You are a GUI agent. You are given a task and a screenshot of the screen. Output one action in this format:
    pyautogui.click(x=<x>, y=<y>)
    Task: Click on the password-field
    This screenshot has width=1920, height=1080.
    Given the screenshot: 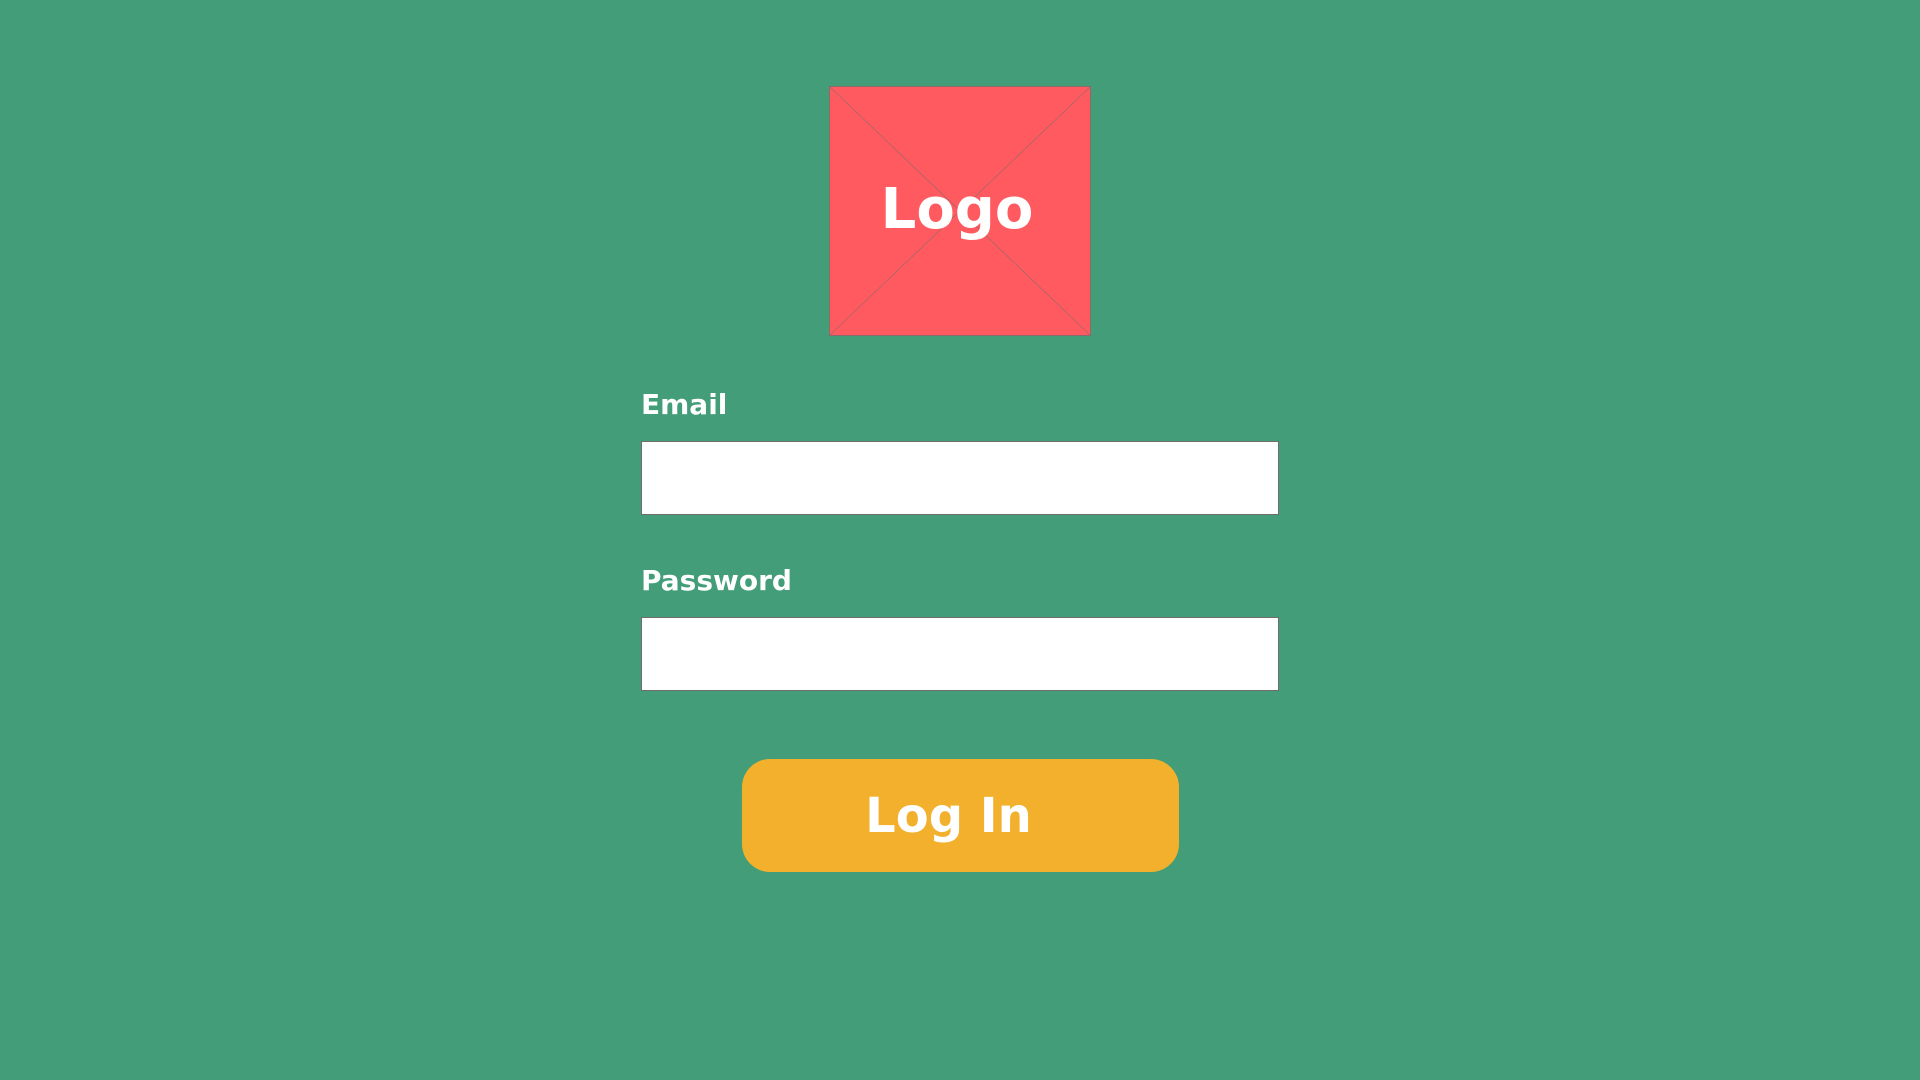 What is the action you would take?
    pyautogui.click(x=960, y=654)
    